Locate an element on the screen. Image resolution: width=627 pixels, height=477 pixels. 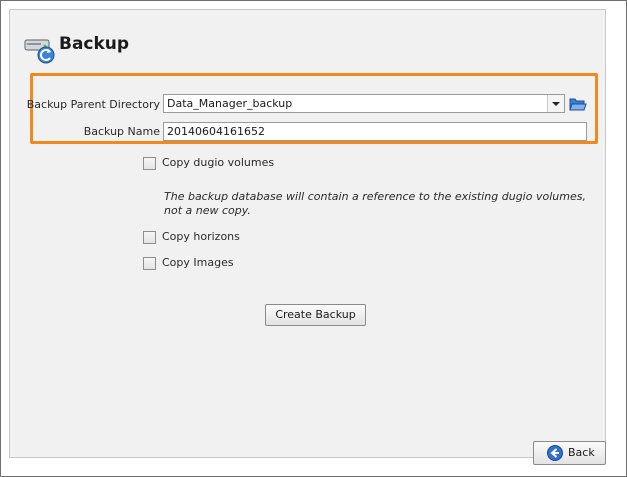
copy-horizons-checkbox is located at coordinates (149, 237).